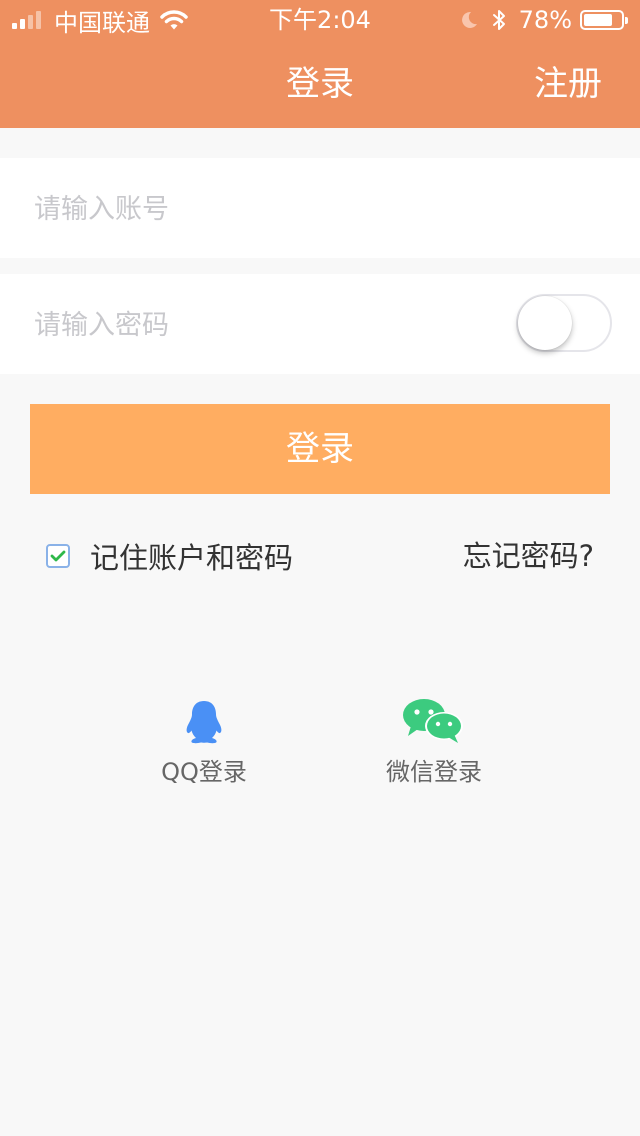 Image resolution: width=640 pixels, height=1136 pixels. I want to click on status-right: 78%, so click(543, 20).